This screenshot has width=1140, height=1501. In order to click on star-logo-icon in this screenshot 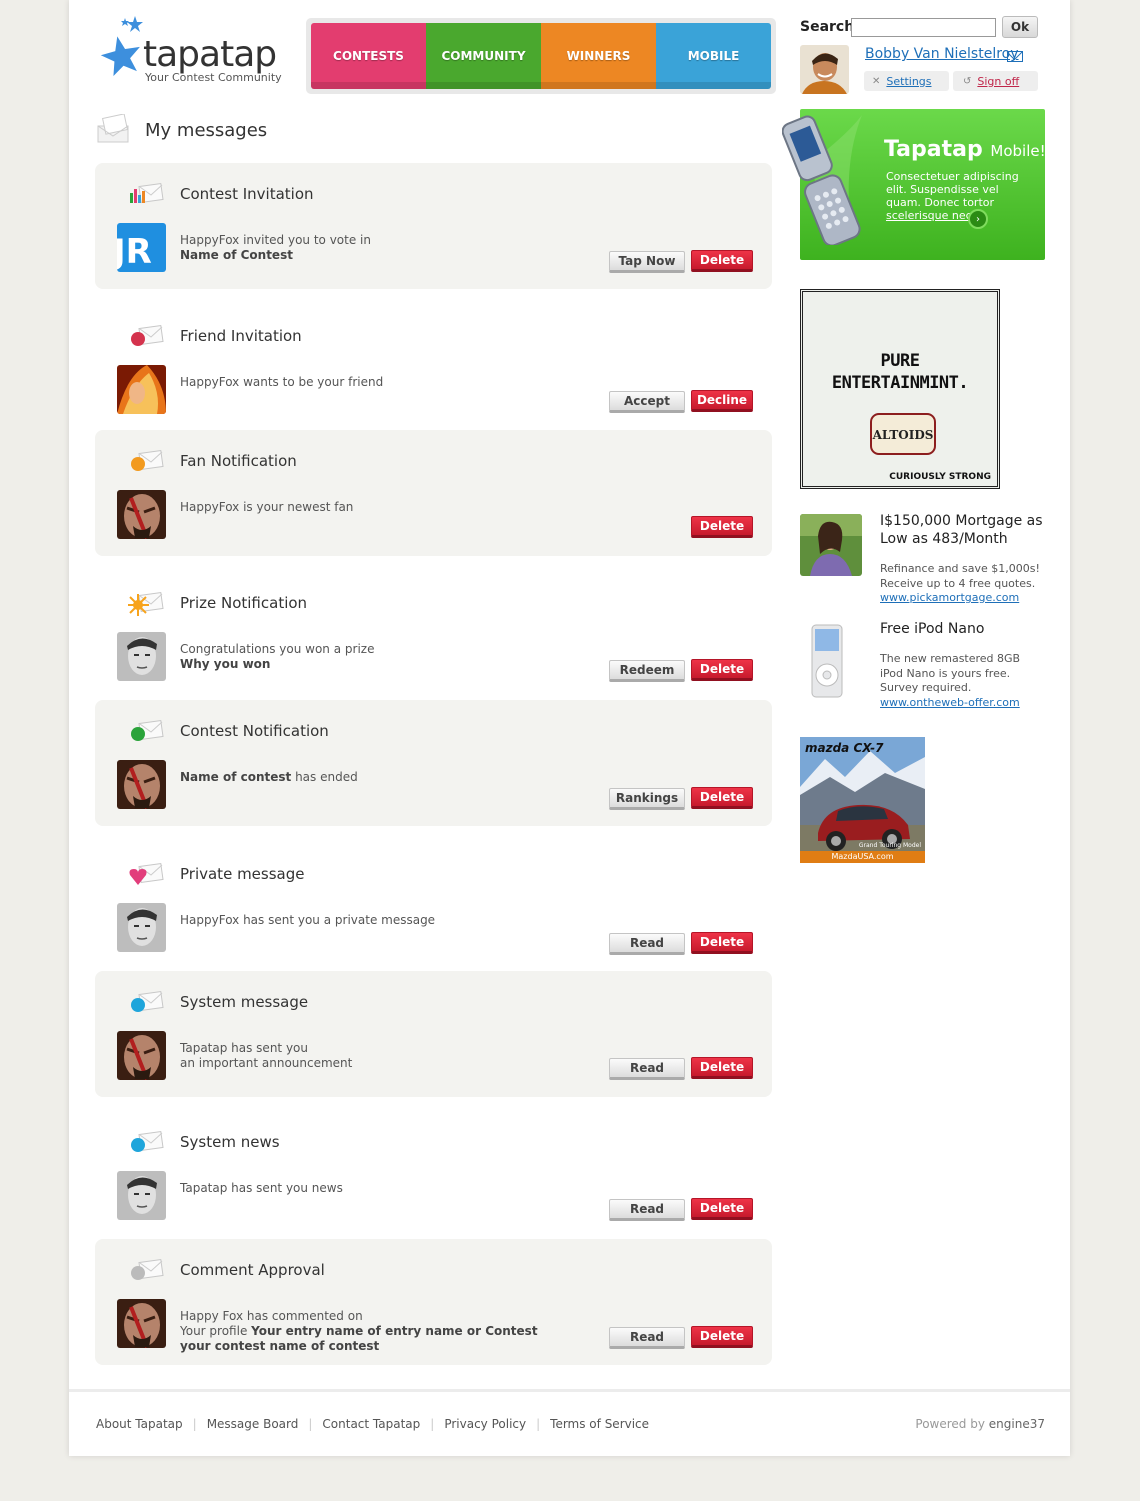, I will do `click(121, 46)`.